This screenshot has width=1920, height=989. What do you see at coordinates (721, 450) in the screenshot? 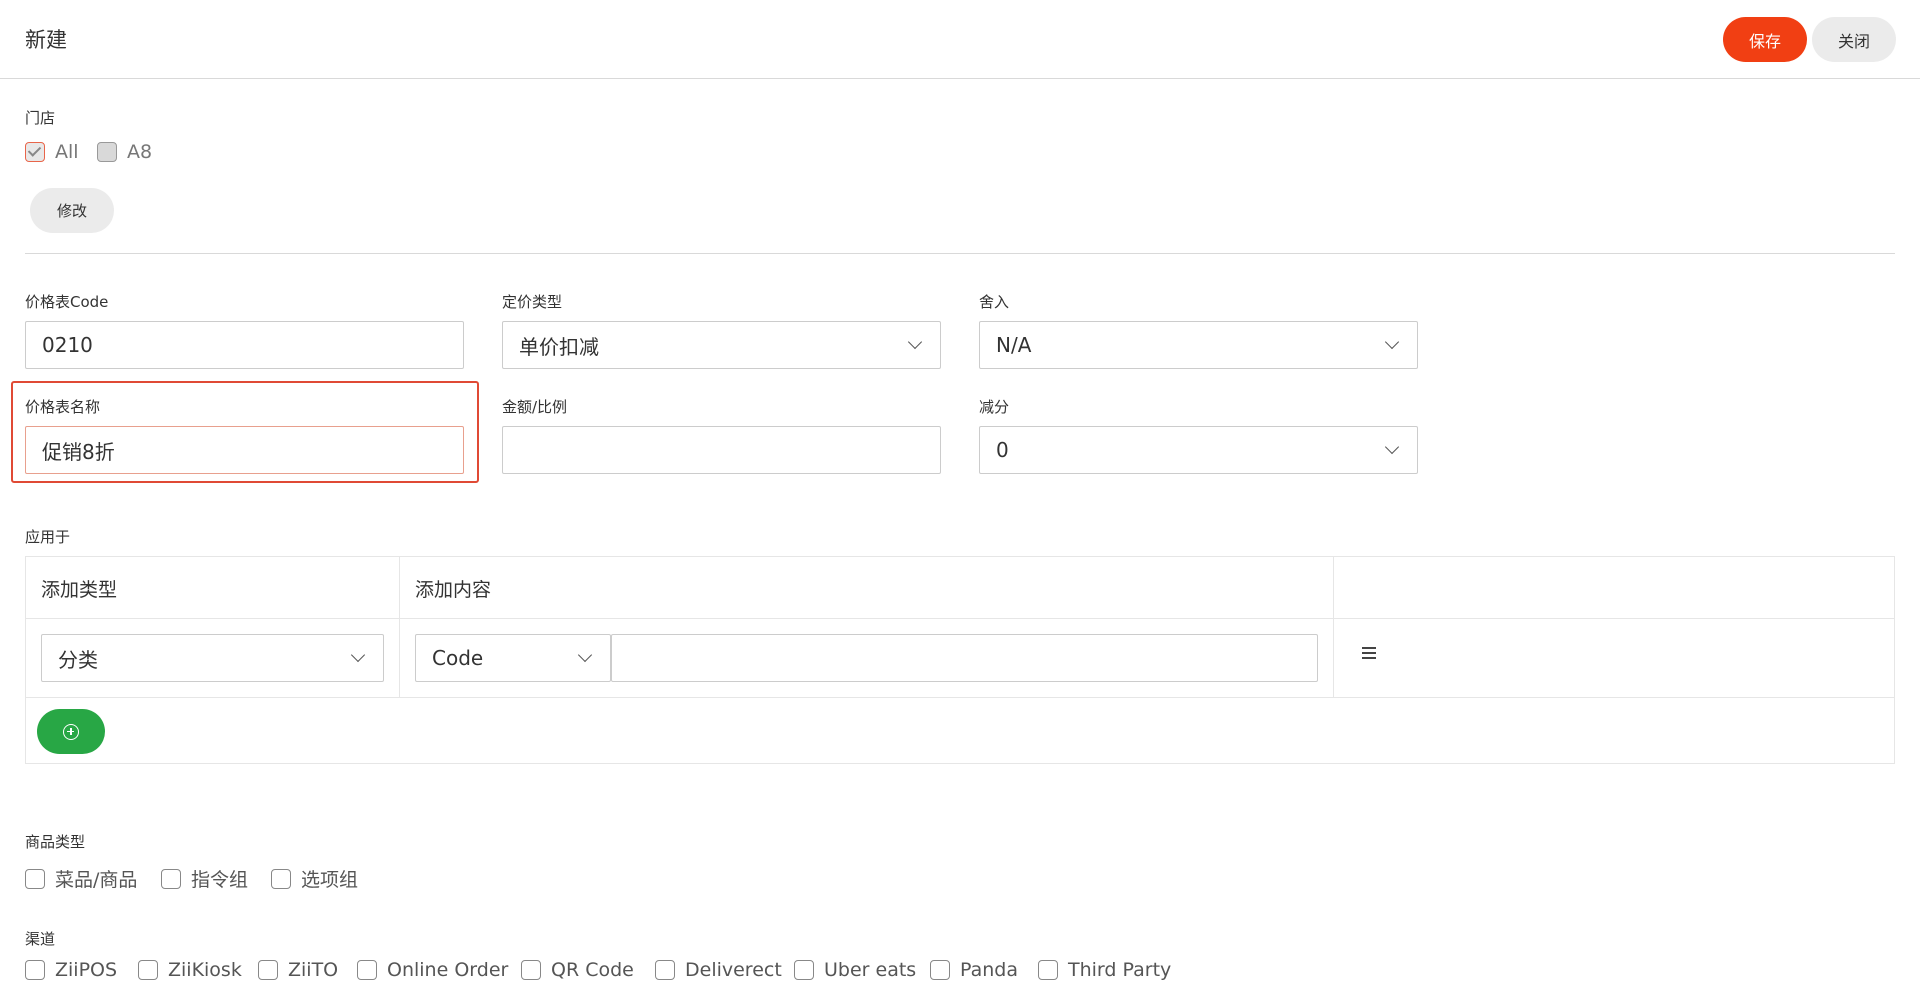
I see `amount-input` at bounding box center [721, 450].